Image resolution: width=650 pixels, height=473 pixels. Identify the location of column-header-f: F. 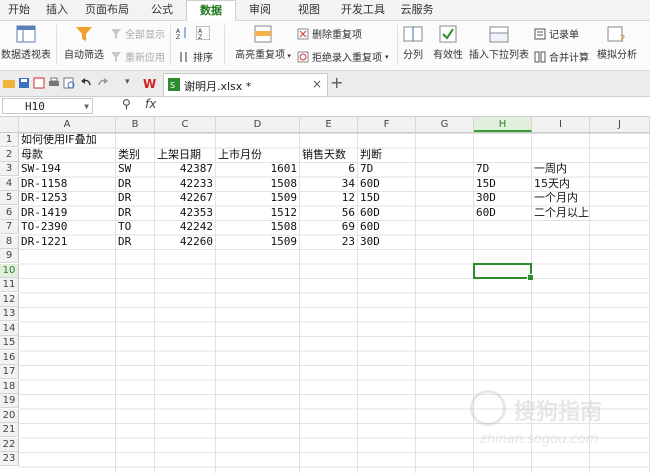
(387, 124).